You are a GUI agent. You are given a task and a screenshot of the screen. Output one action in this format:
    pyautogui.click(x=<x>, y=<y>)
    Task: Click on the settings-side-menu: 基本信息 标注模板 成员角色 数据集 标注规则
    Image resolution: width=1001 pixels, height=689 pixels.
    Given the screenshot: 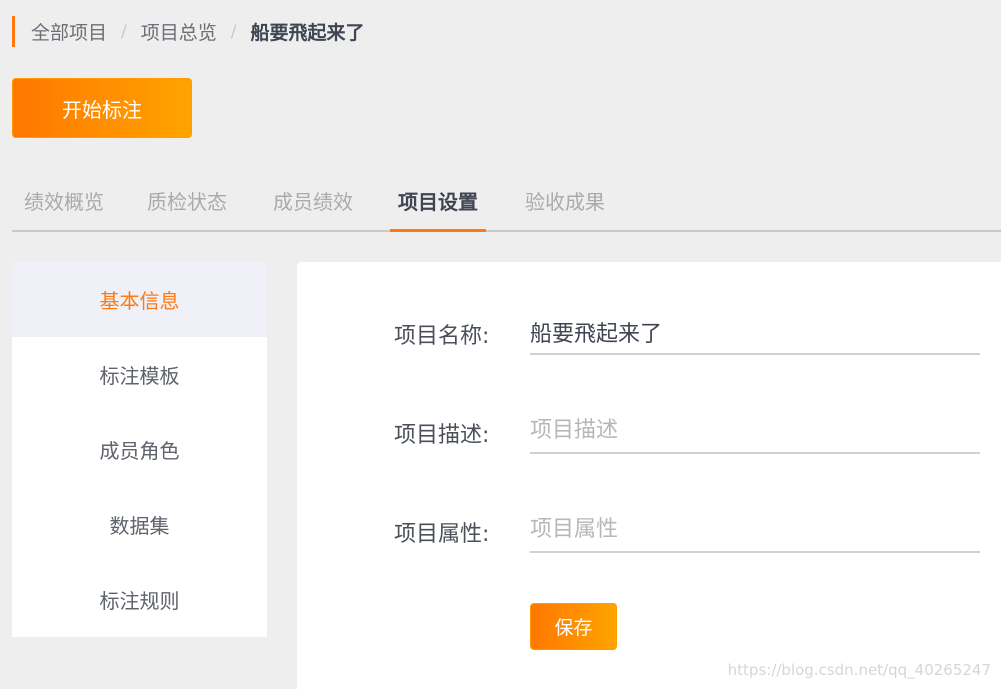 What is the action you would take?
    pyautogui.click(x=139, y=449)
    